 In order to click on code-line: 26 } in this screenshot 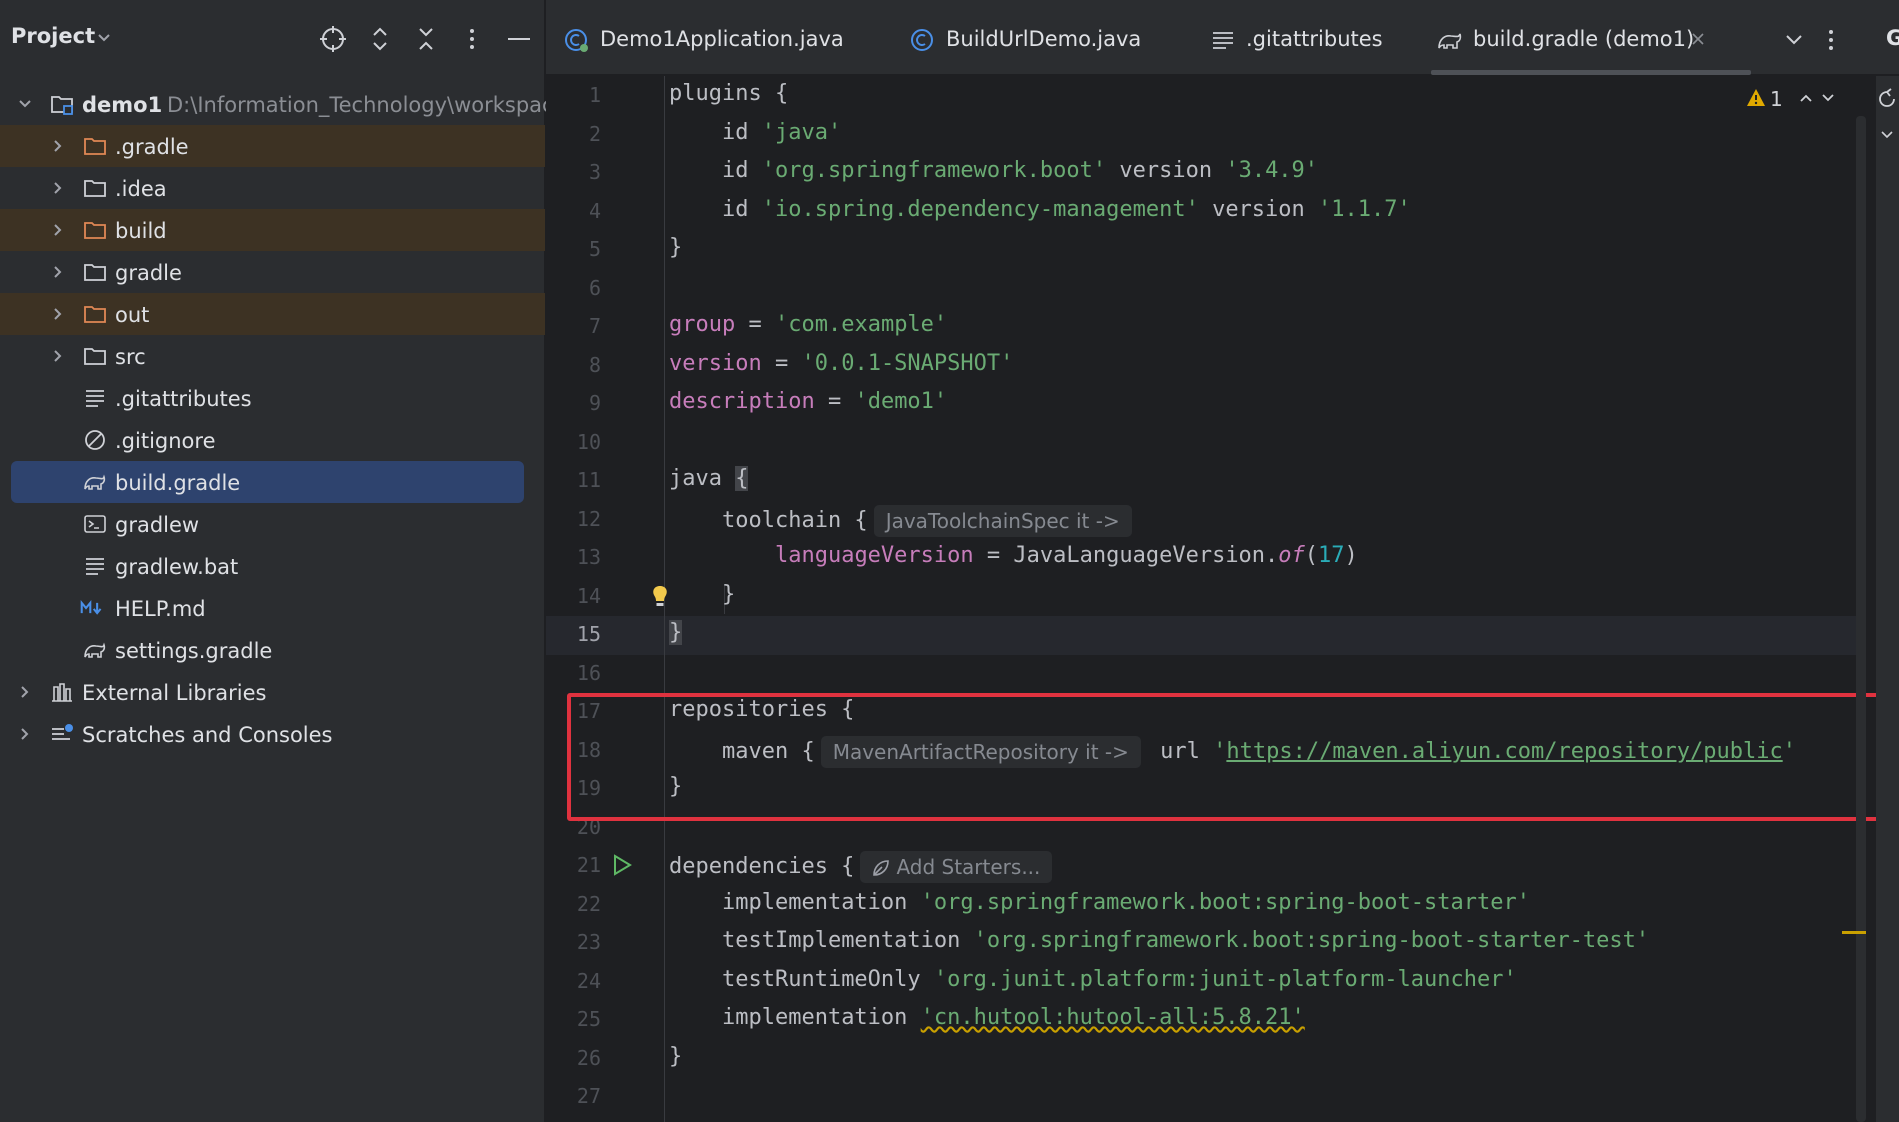, I will do `click(1206, 1058)`.